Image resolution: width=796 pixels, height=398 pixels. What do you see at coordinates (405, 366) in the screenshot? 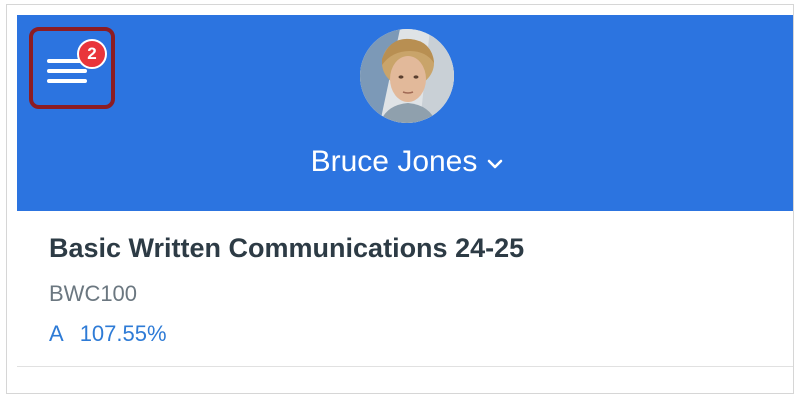
I see `list-divider` at bounding box center [405, 366].